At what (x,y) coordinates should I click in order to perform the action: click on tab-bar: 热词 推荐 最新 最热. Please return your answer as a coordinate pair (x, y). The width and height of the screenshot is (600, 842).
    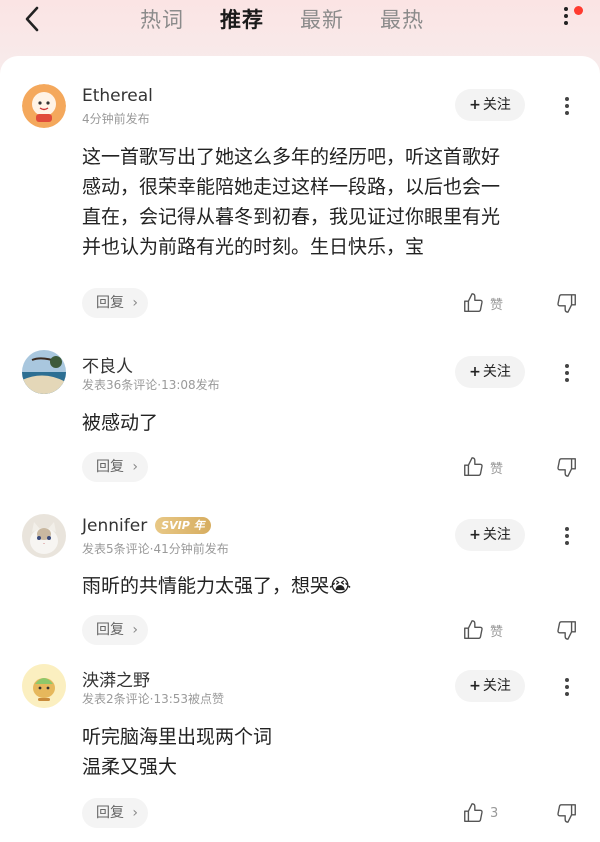
    Looking at the image, I should click on (300, 19).